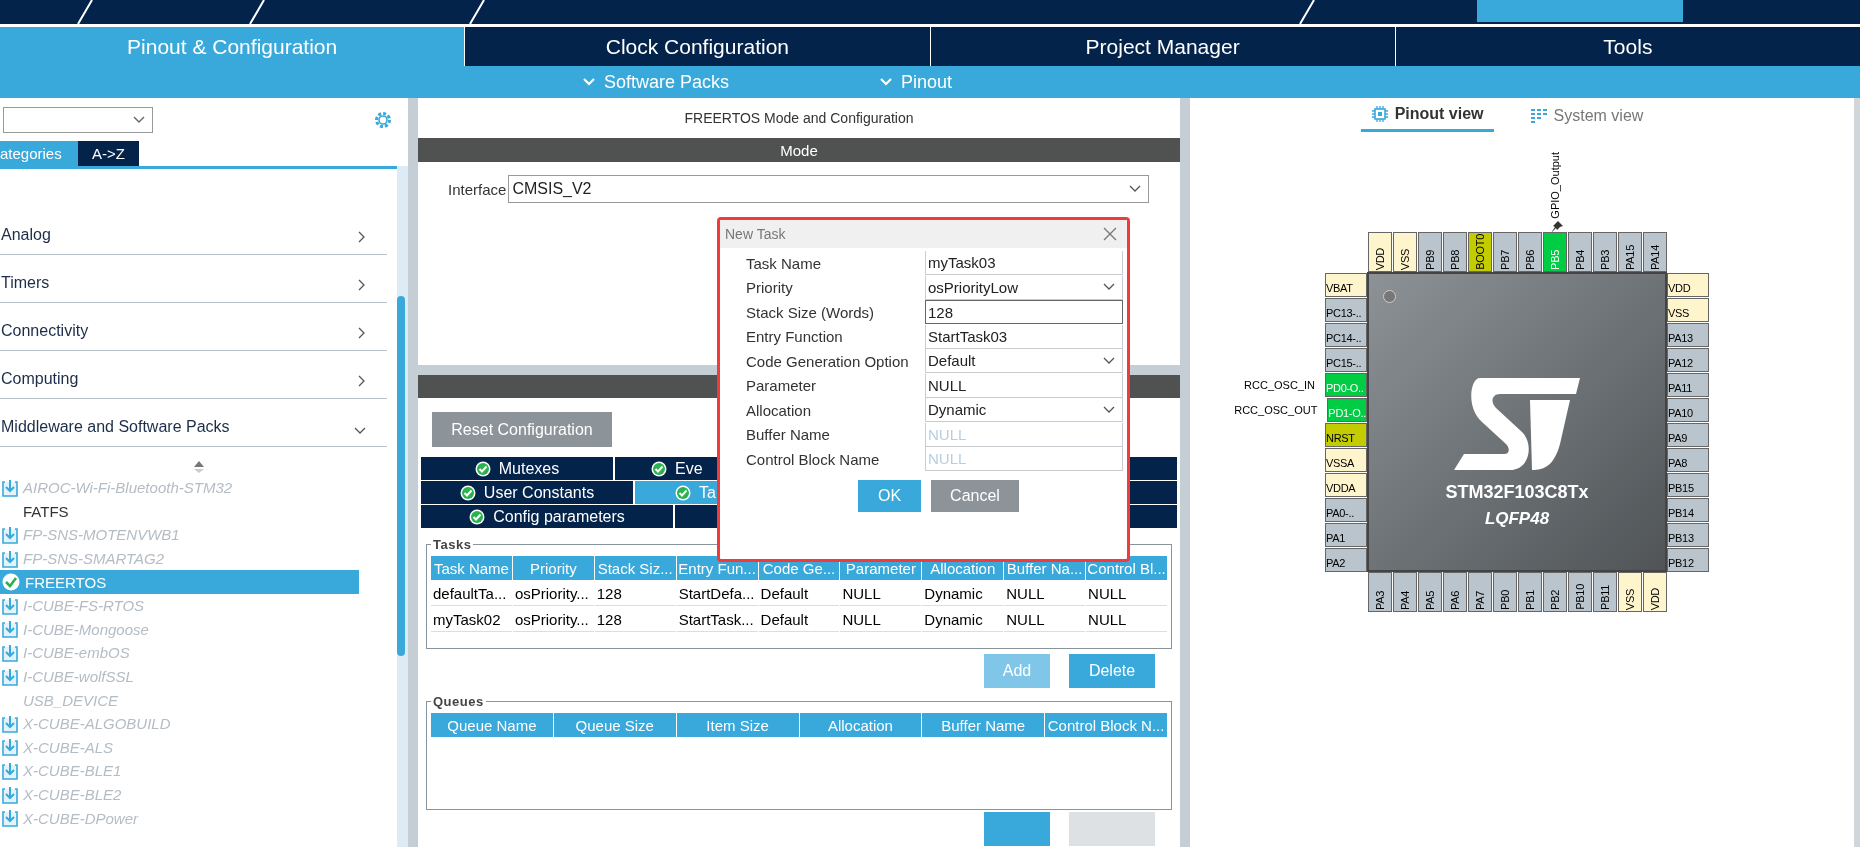 The height and width of the screenshot is (847, 1860). What do you see at coordinates (1162, 46) in the screenshot?
I see `main-tab: Project Manager` at bounding box center [1162, 46].